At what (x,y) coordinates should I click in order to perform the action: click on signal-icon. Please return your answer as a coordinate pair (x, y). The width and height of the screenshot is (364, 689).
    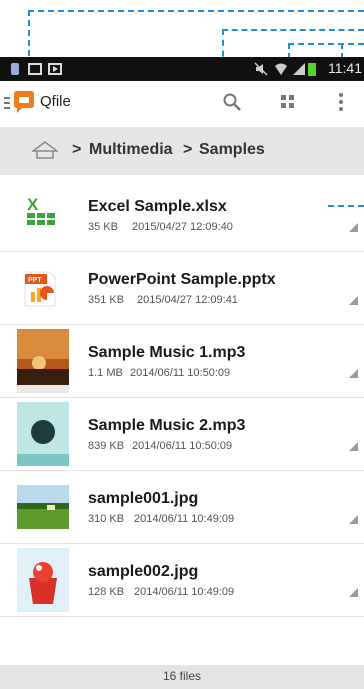
    Looking at the image, I should click on (299, 69).